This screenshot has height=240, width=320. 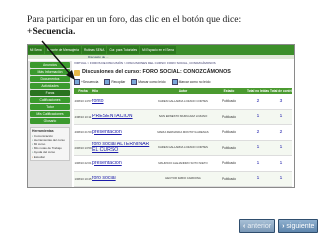 What do you see at coordinates (123, 50) in the screenshot?
I see `topnav-tab: Cur. para Tutoriales` at bounding box center [123, 50].